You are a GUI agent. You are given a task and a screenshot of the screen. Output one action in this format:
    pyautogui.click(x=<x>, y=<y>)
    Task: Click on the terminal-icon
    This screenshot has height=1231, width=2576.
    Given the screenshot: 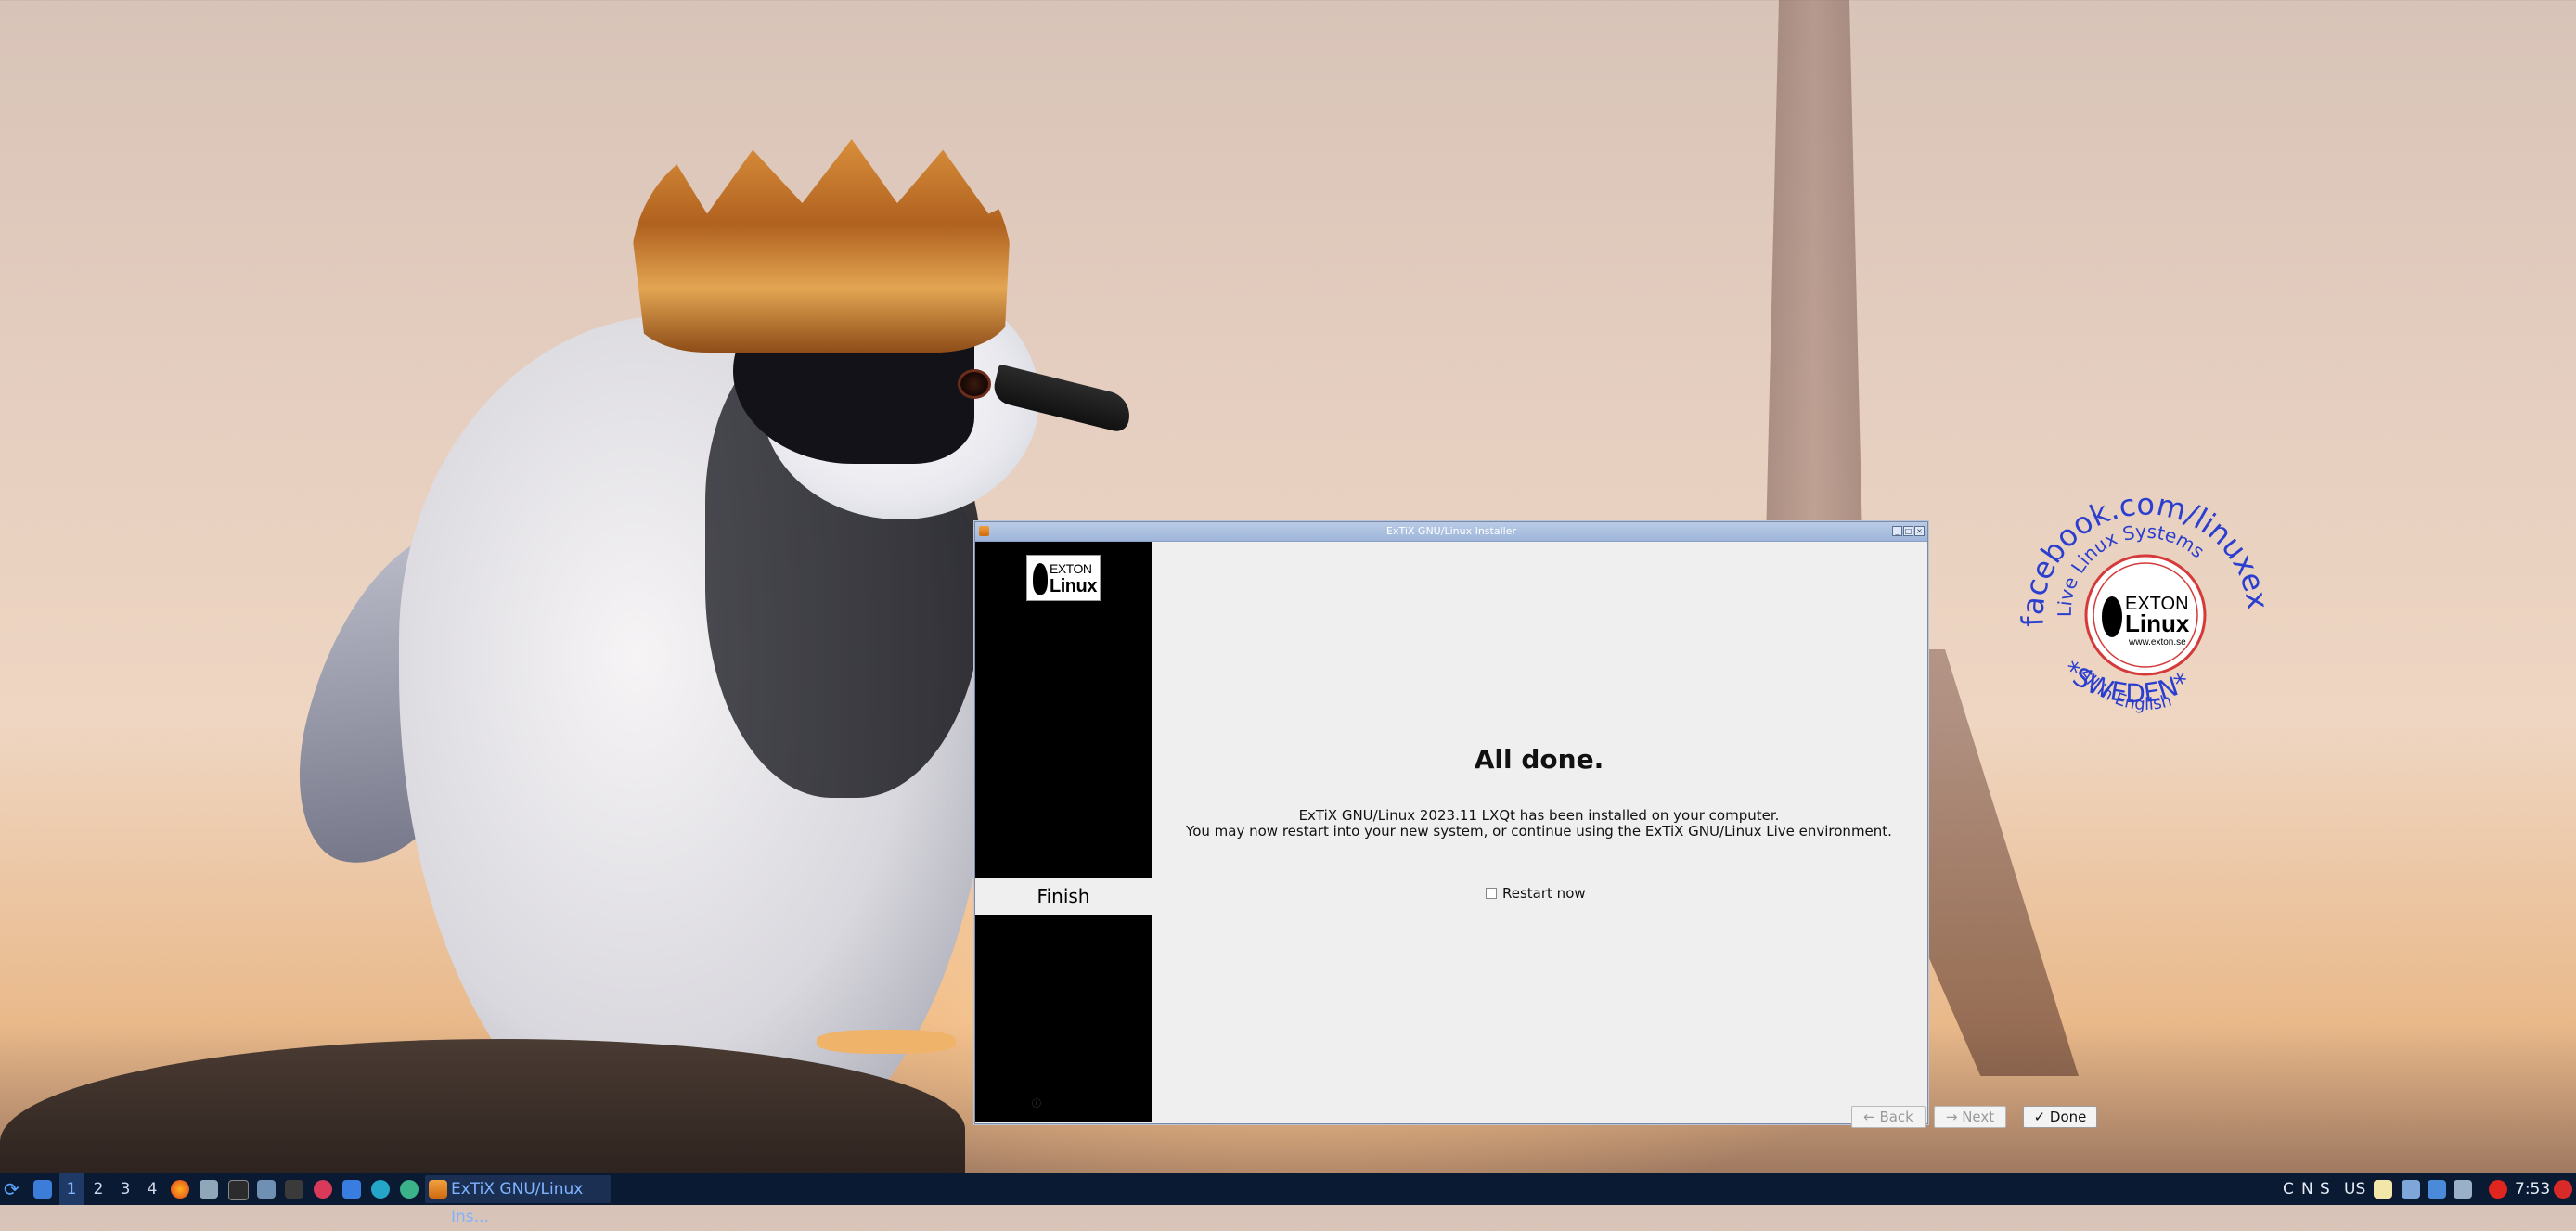 What is the action you would take?
    pyautogui.click(x=238, y=1190)
    